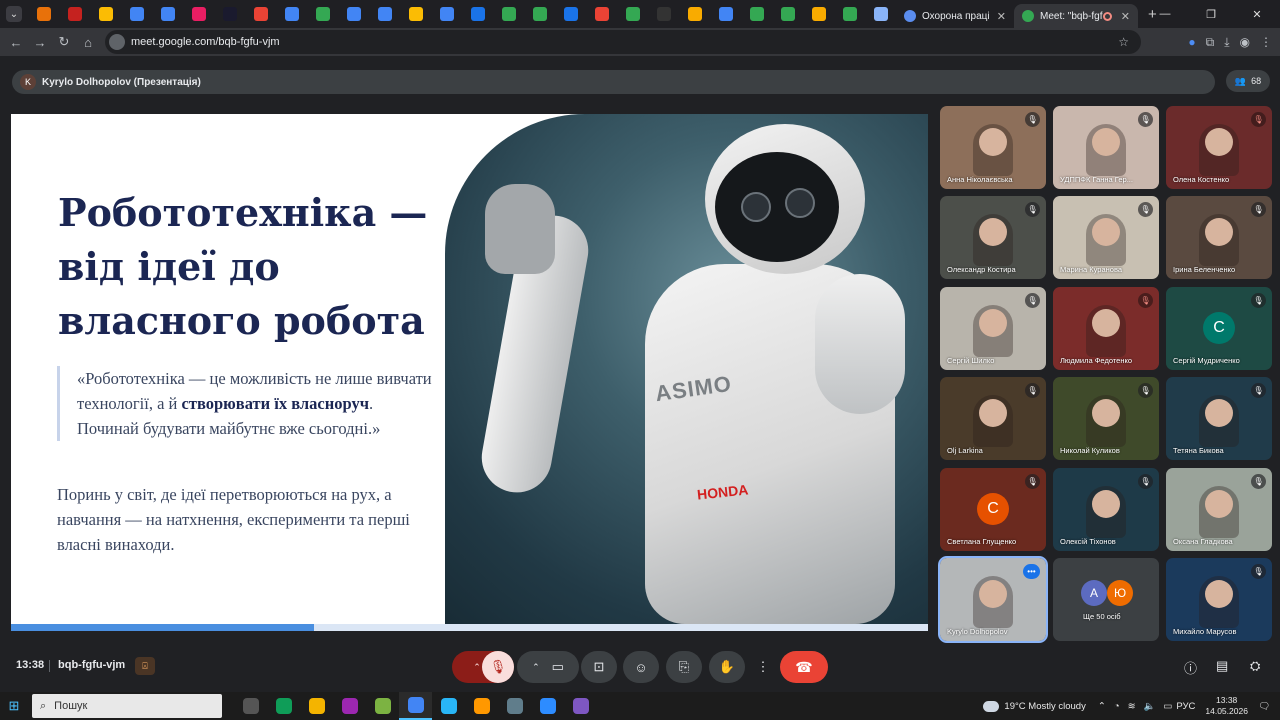 The height and width of the screenshot is (720, 1280). I want to click on tray-chevron-icon: ⌃, so click(1102, 706).